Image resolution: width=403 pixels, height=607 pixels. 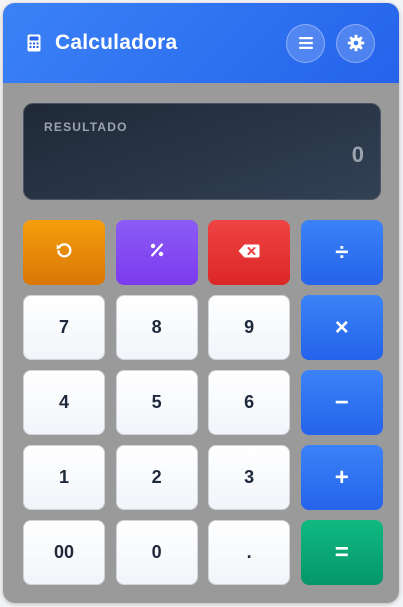 I want to click on digit-9-button: 9, so click(x=249, y=327).